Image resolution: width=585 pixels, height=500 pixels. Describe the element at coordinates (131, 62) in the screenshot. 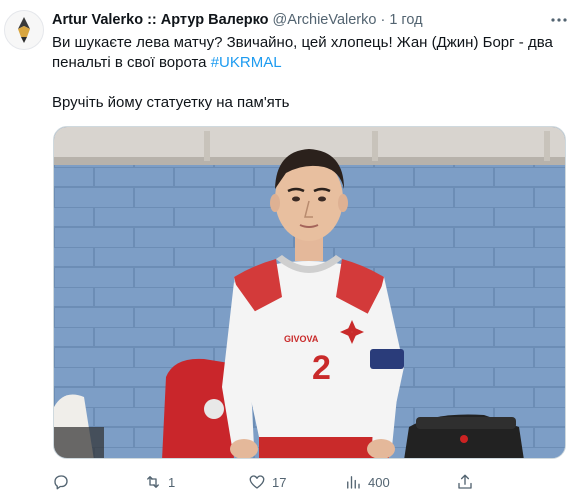

I see `tweet-text-line-2-prefix: пенальті в свої ворота` at that location.